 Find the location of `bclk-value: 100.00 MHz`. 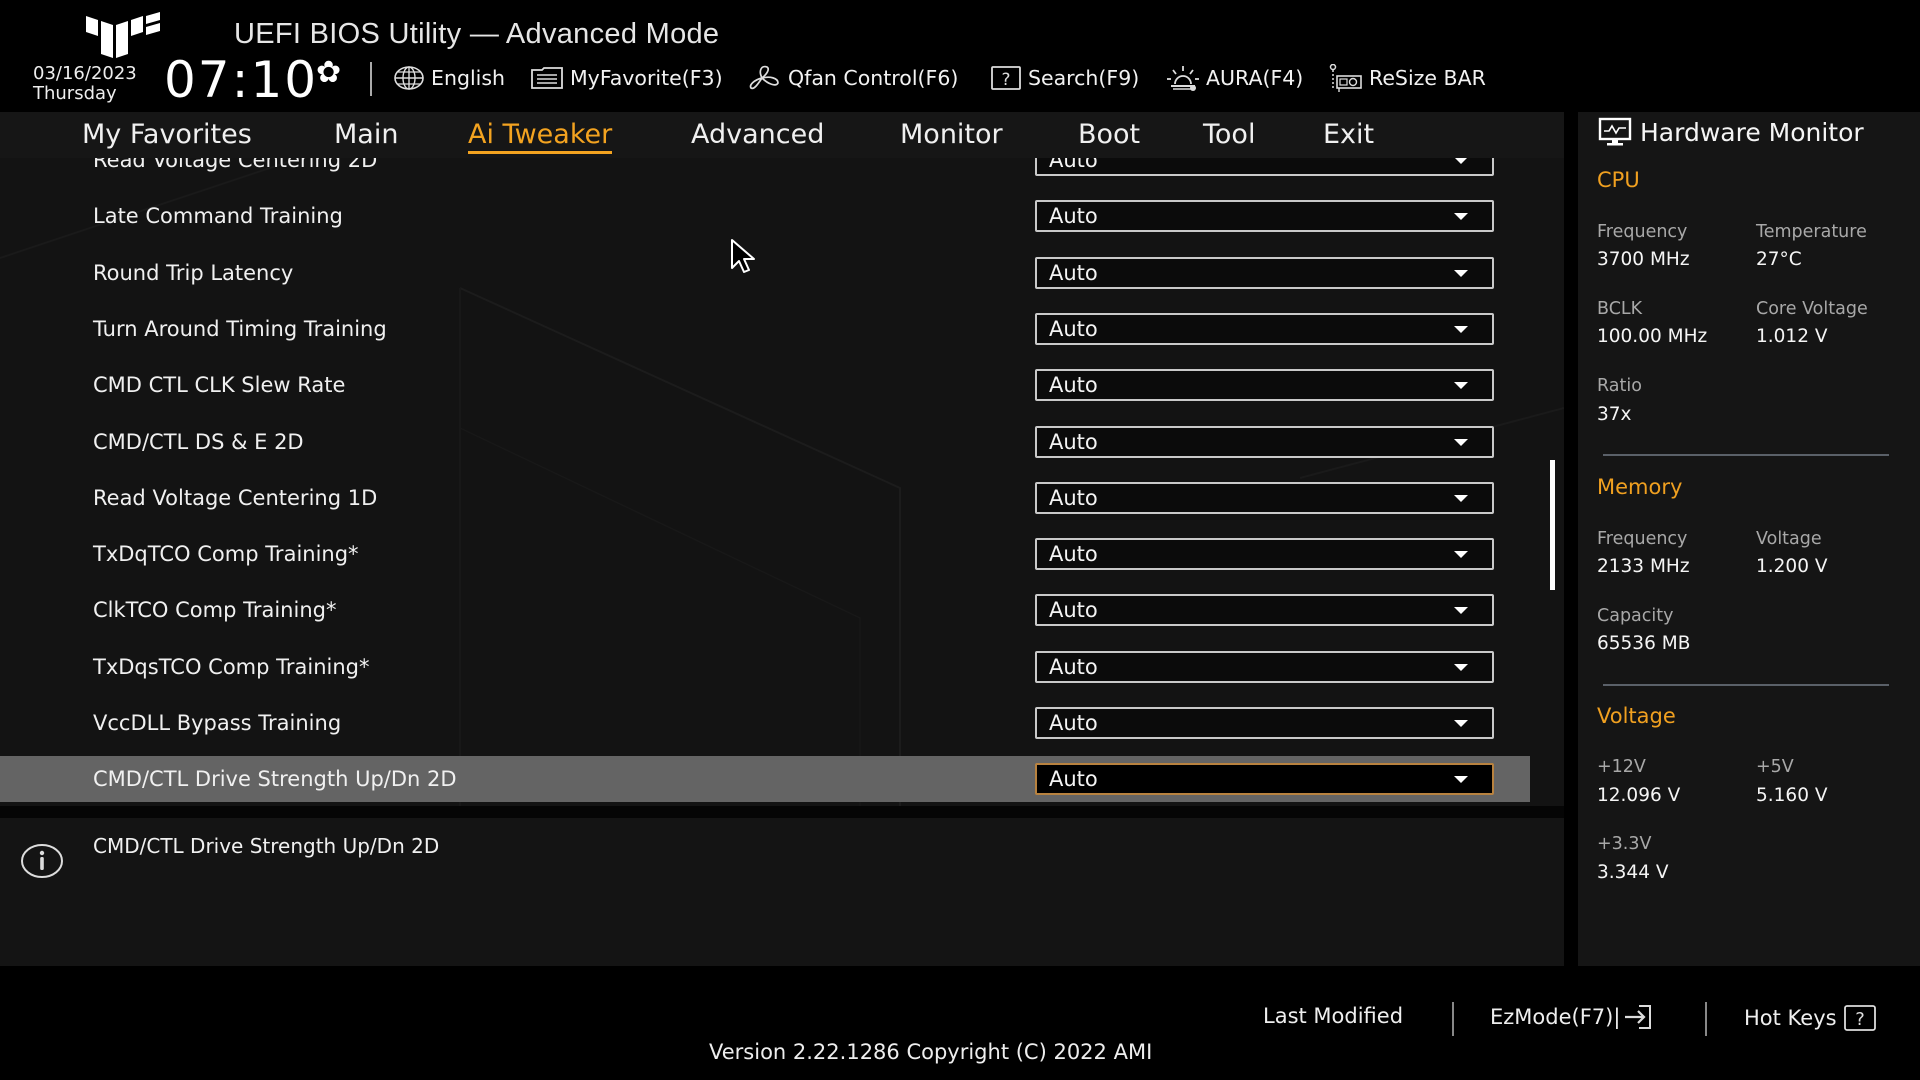

bclk-value: 100.00 MHz is located at coordinates (1652, 336).